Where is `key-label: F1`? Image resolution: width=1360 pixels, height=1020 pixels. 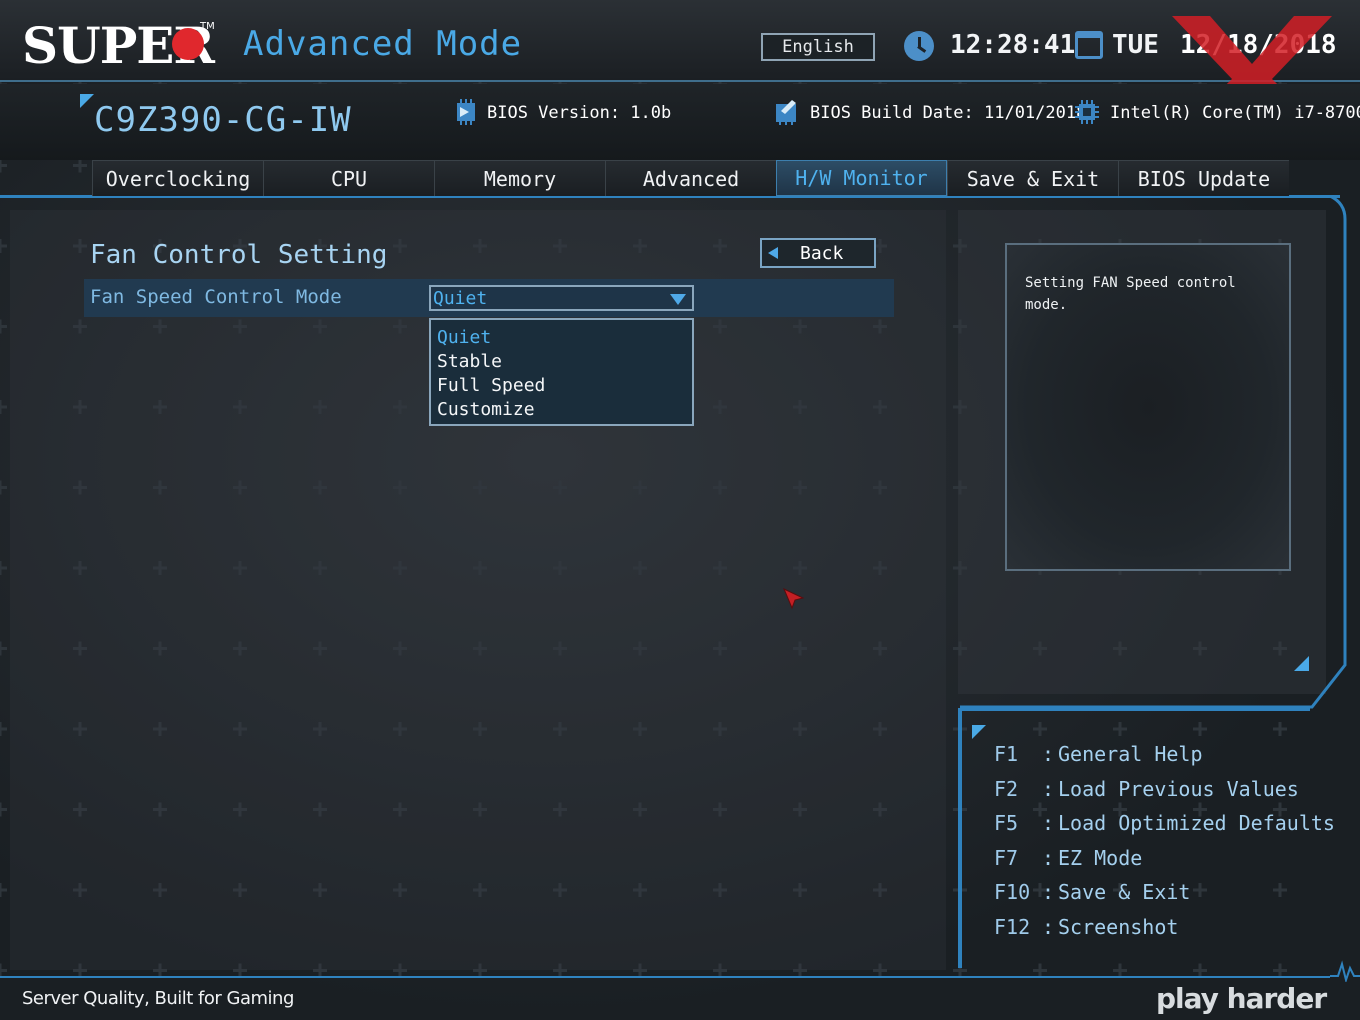
key-label: F1 is located at coordinates (1006, 754).